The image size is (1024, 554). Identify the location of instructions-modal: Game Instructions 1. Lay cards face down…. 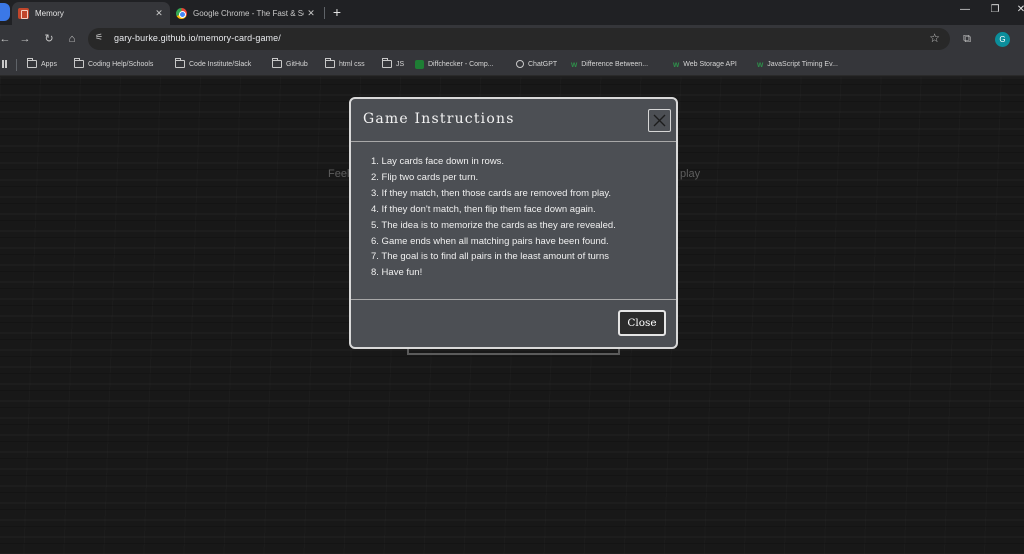
(513, 223).